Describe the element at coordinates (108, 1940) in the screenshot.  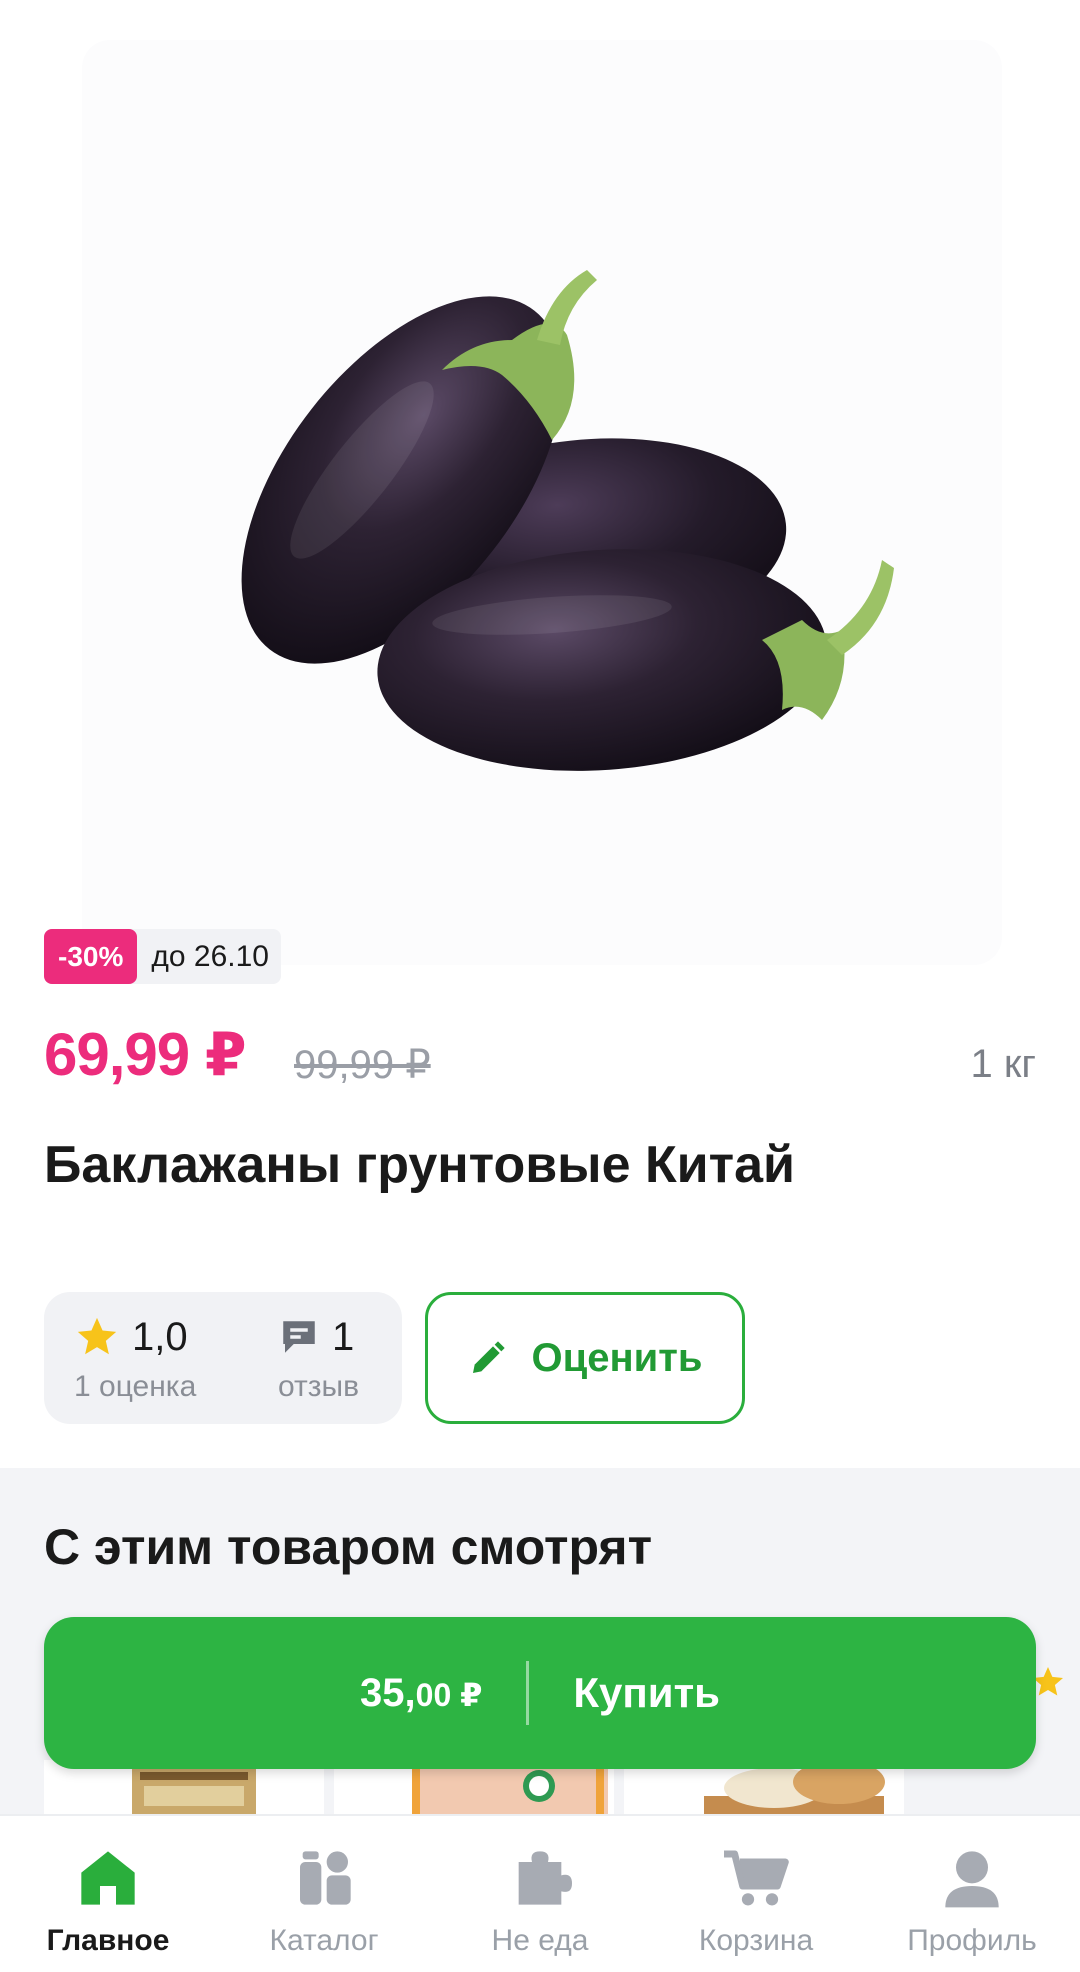
I see `tab-label: Главное` at that location.